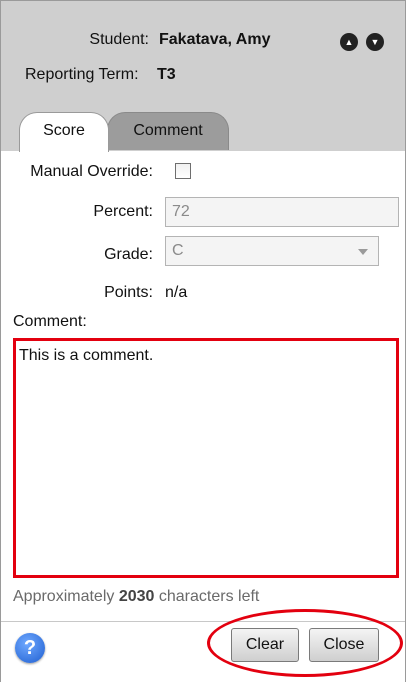  Describe the element at coordinates (178, 250) in the screenshot. I see `grade-select-value: C` at that location.